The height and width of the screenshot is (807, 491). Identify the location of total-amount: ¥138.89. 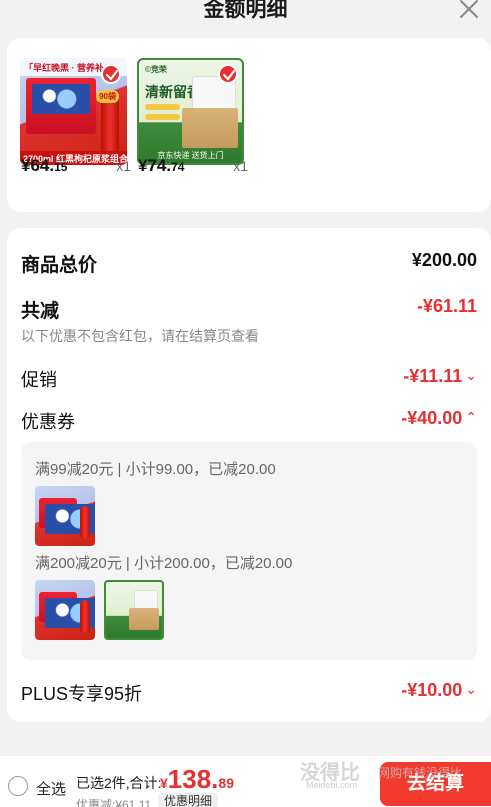
(197, 779).